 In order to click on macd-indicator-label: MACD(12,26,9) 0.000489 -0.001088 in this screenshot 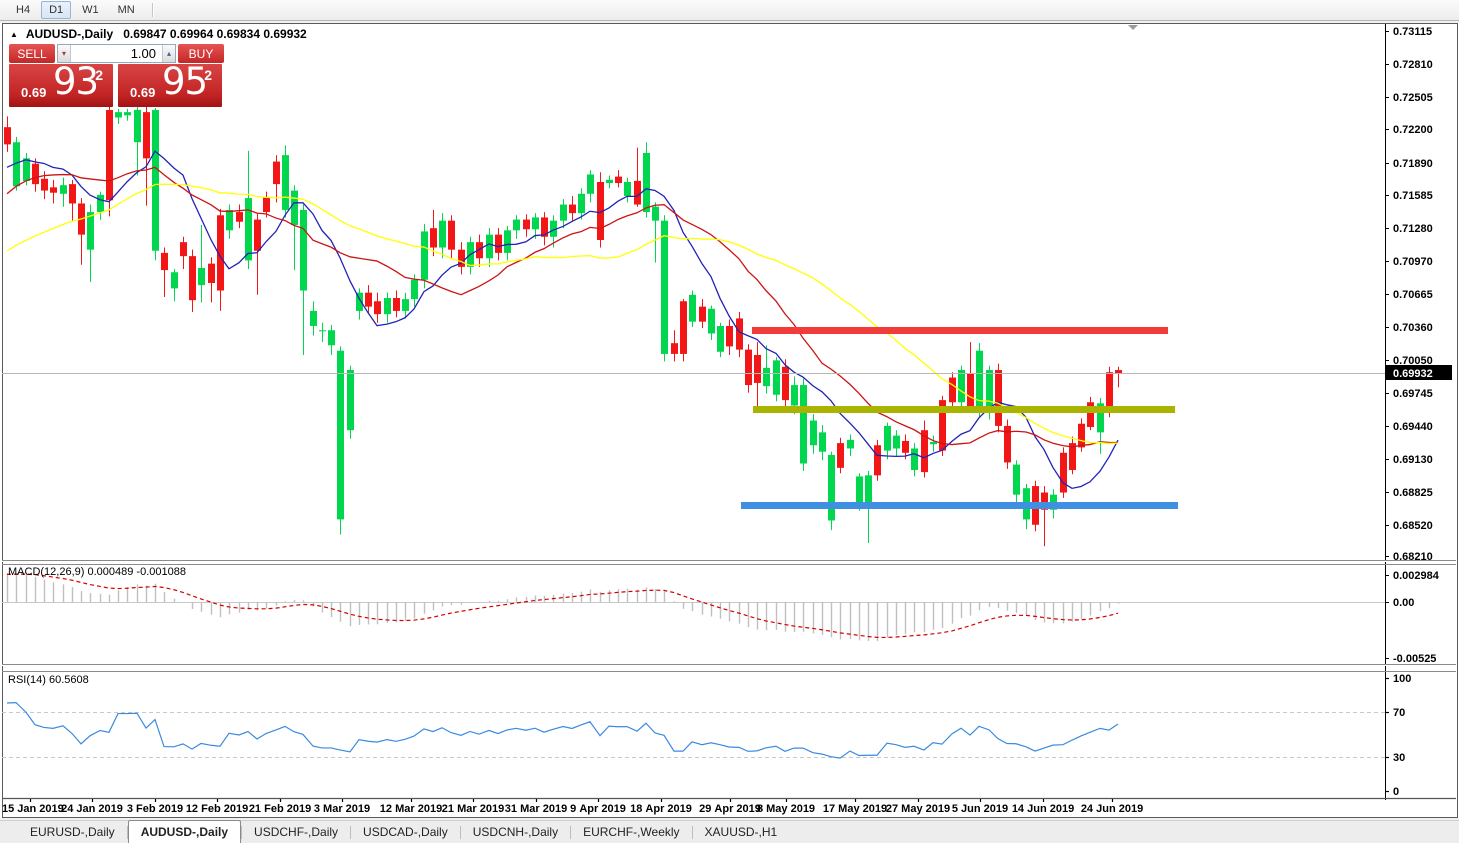, I will do `click(97, 572)`.